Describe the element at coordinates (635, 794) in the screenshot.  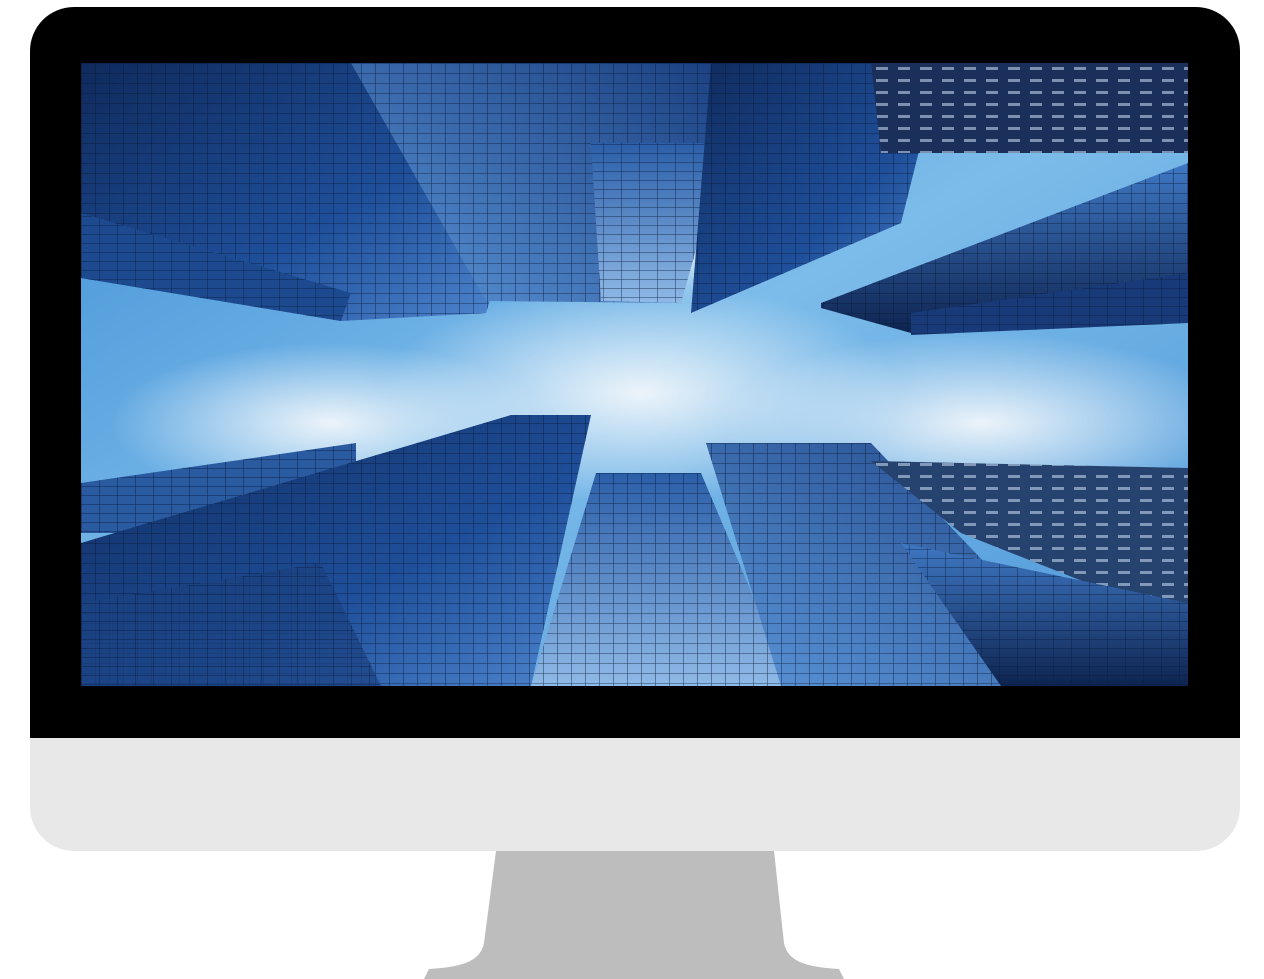
I see `monitor-chin` at that location.